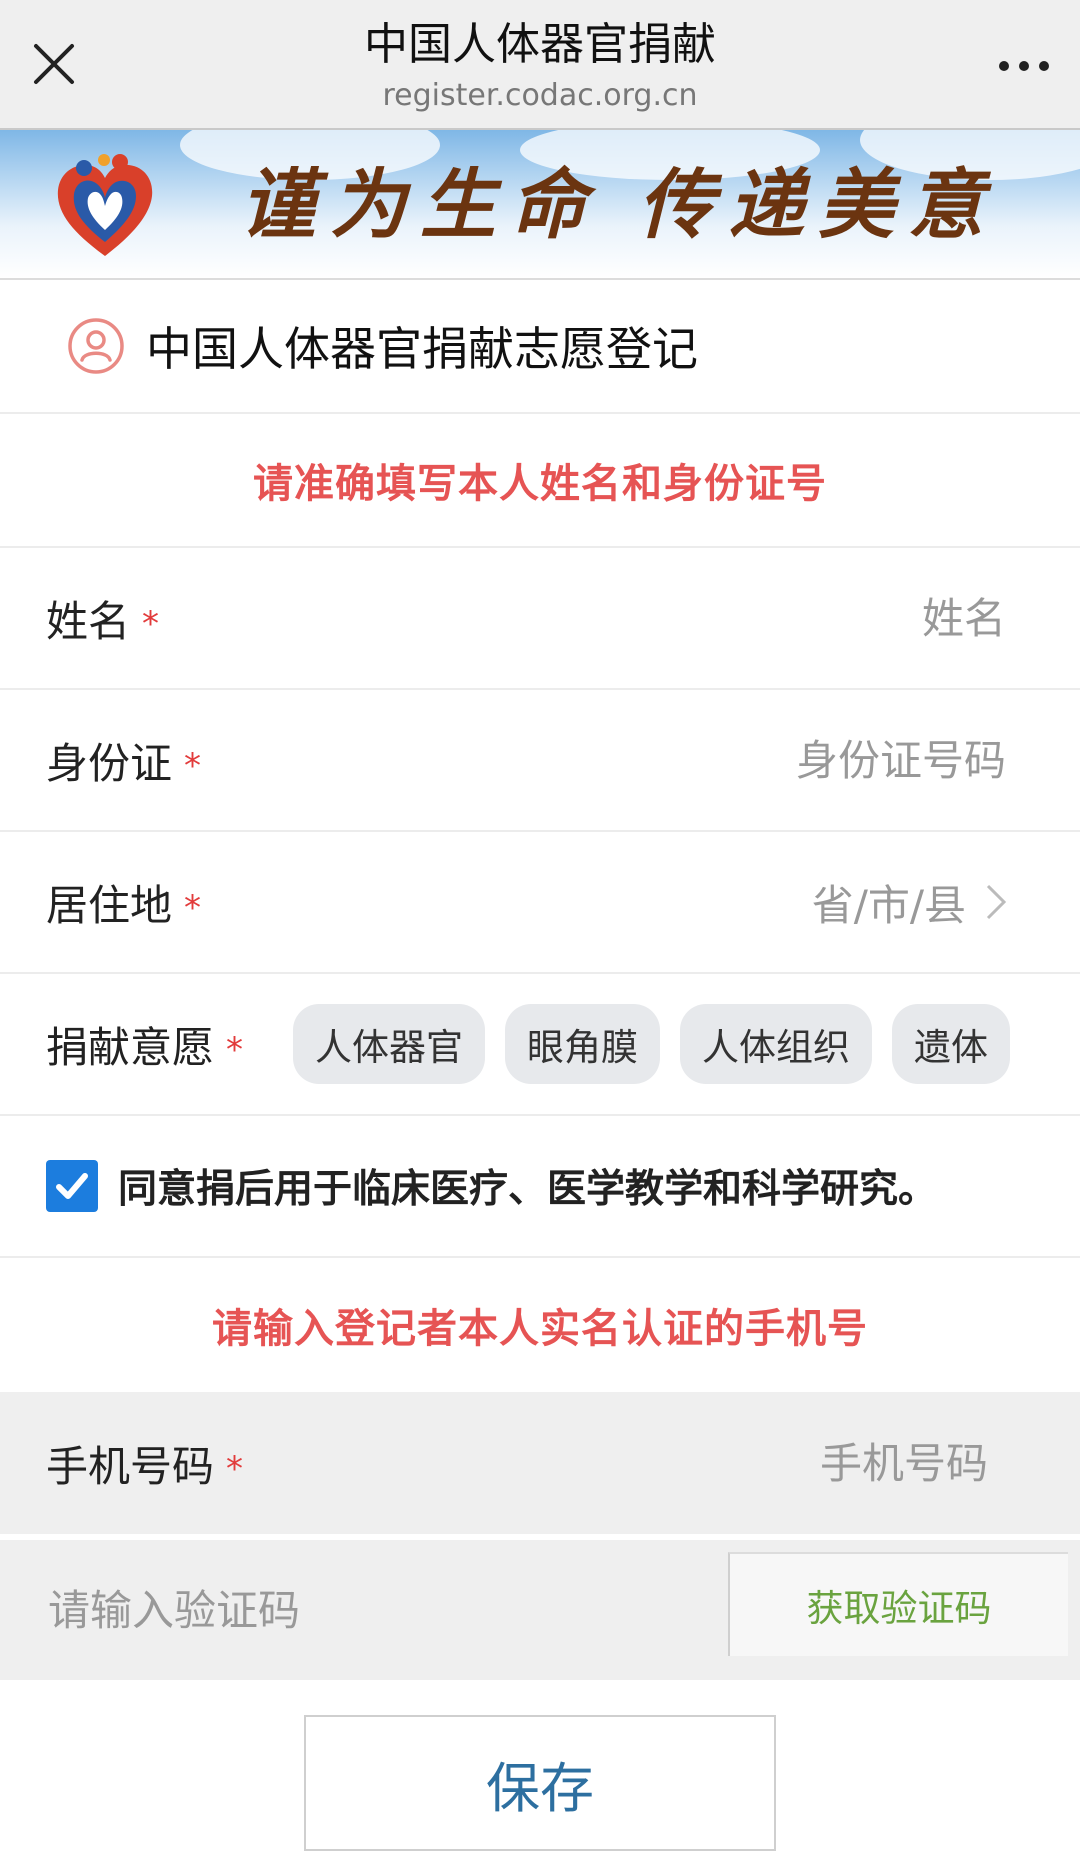 Image resolution: width=1080 pixels, height=1859 pixels. Describe the element at coordinates (420, 204) in the screenshot. I see `slogan-left: 谨为生命` at that location.